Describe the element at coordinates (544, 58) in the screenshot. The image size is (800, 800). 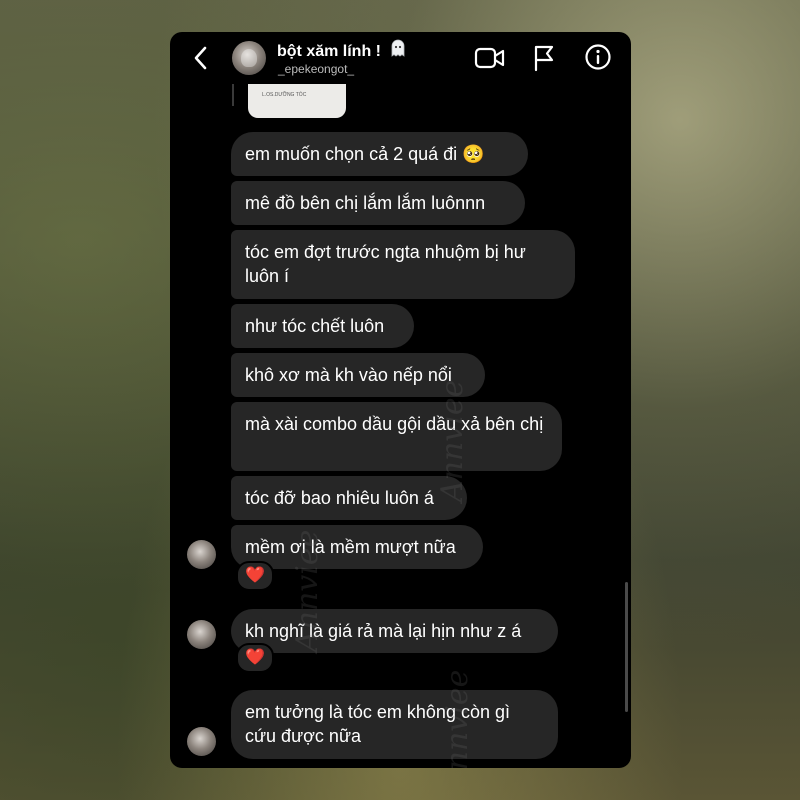
I see `flag-icon` at that location.